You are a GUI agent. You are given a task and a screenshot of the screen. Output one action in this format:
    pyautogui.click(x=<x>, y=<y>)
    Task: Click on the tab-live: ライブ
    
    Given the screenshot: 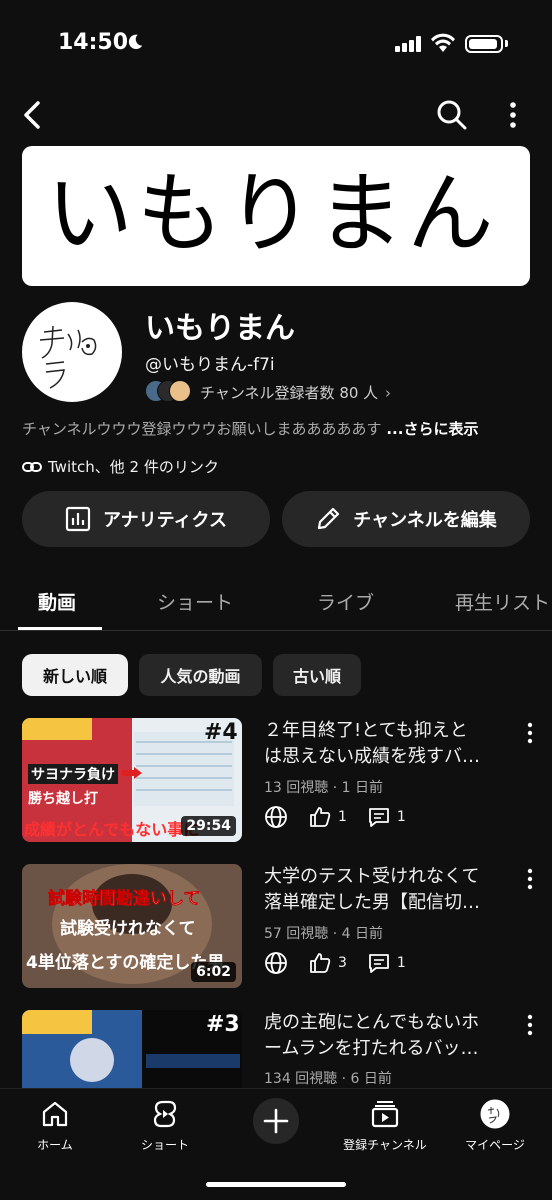 What is the action you would take?
    pyautogui.click(x=345, y=601)
    